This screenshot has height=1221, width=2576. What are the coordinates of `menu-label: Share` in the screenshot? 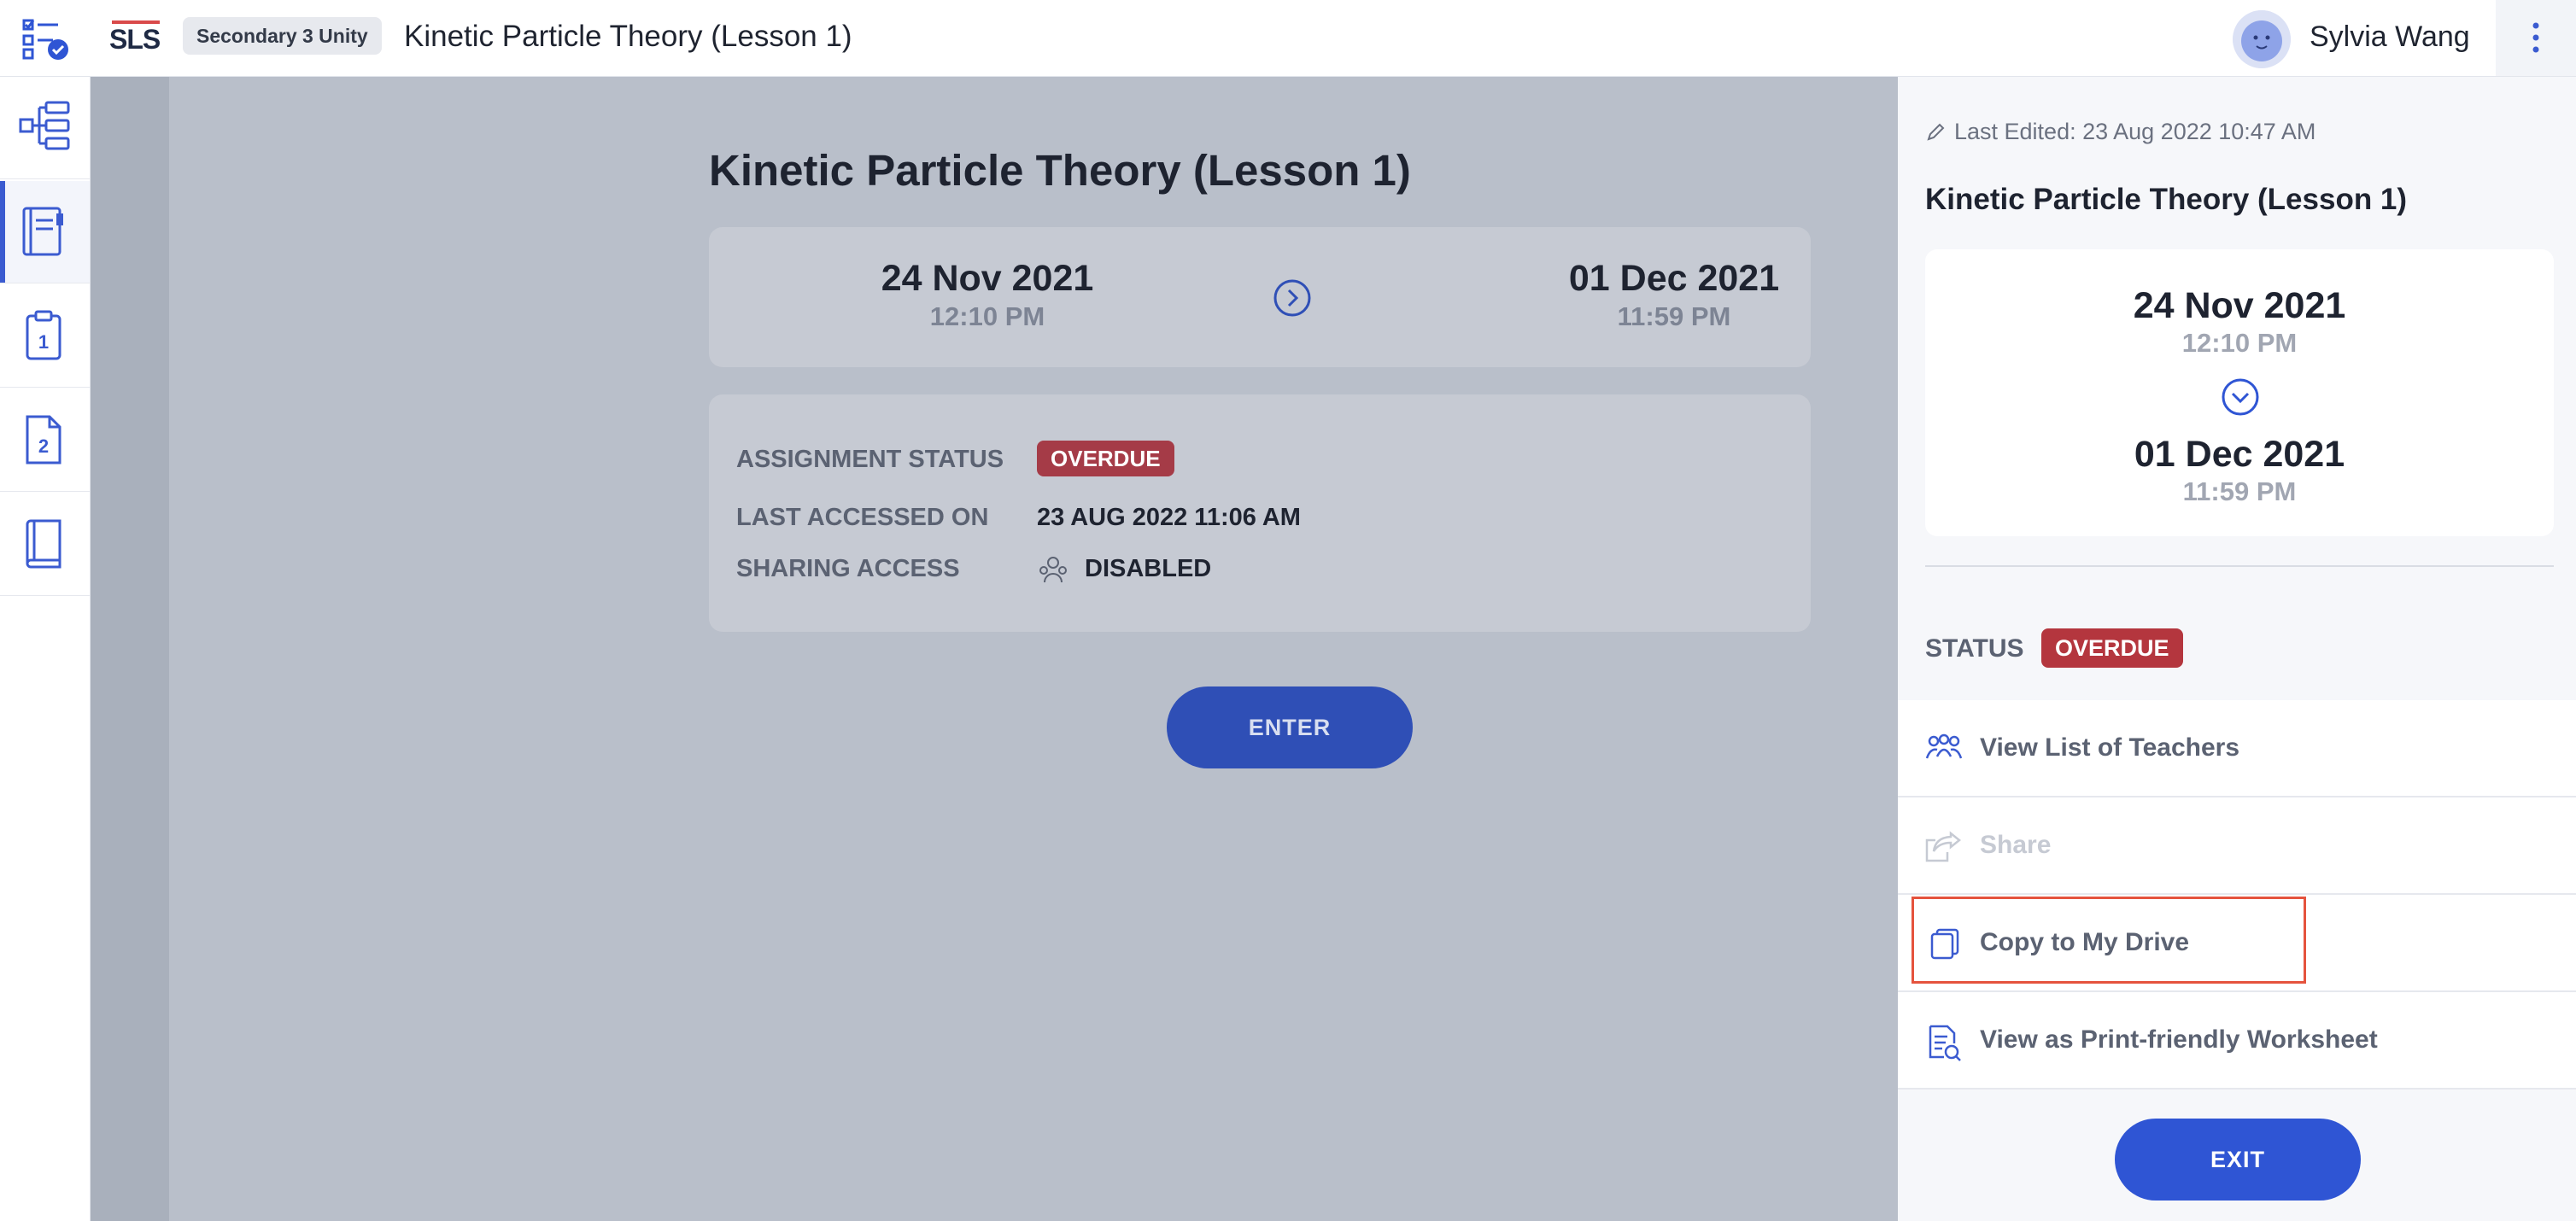 It's located at (2016, 845).